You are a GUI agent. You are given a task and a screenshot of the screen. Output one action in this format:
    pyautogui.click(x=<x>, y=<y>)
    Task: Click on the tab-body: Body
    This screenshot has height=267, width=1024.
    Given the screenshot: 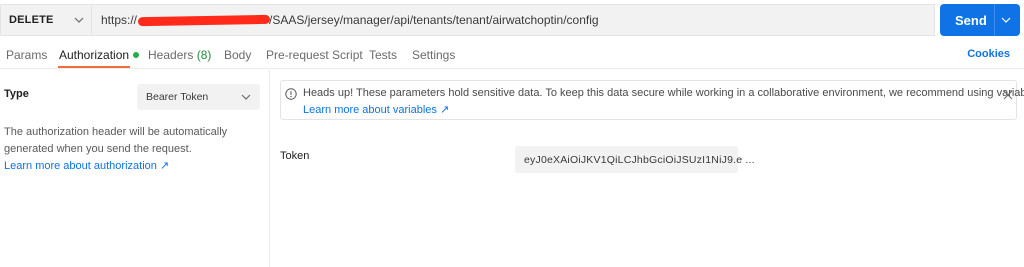 What is the action you would take?
    pyautogui.click(x=237, y=55)
    